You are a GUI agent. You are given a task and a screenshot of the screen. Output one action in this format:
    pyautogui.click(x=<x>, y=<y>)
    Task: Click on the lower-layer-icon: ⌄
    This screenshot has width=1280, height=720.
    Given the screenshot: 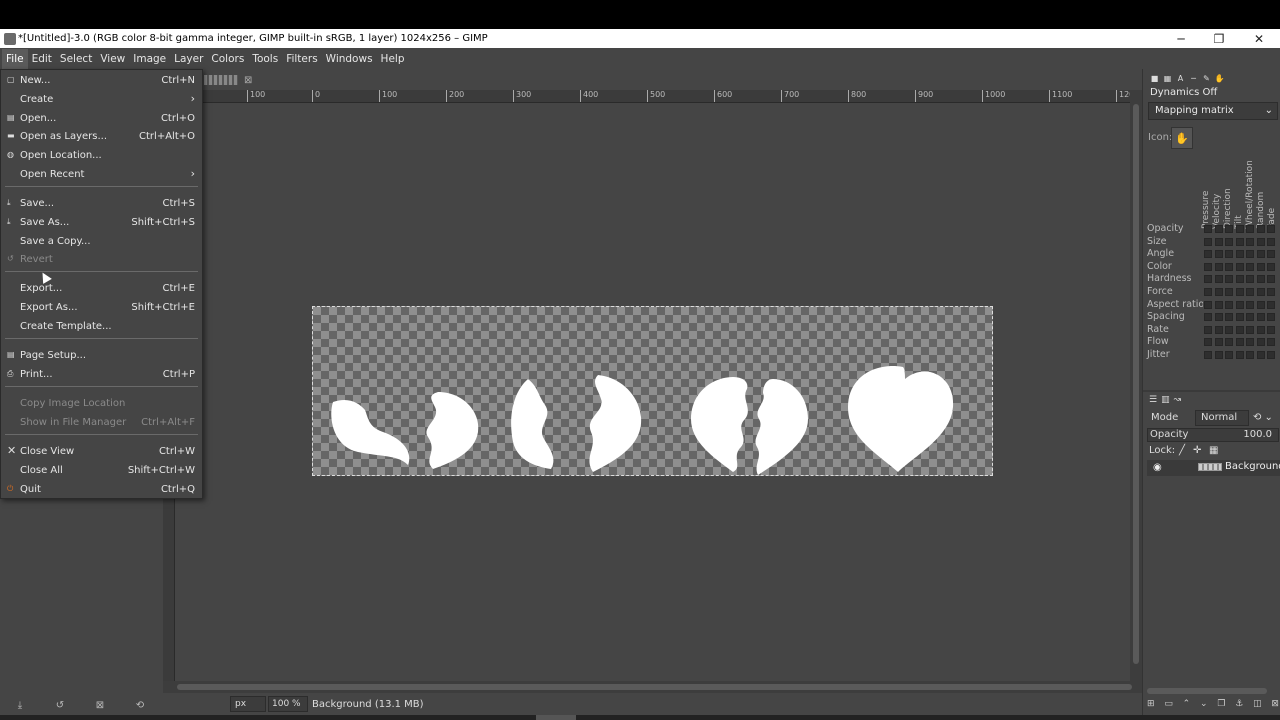 What is the action you would take?
    pyautogui.click(x=1204, y=706)
    